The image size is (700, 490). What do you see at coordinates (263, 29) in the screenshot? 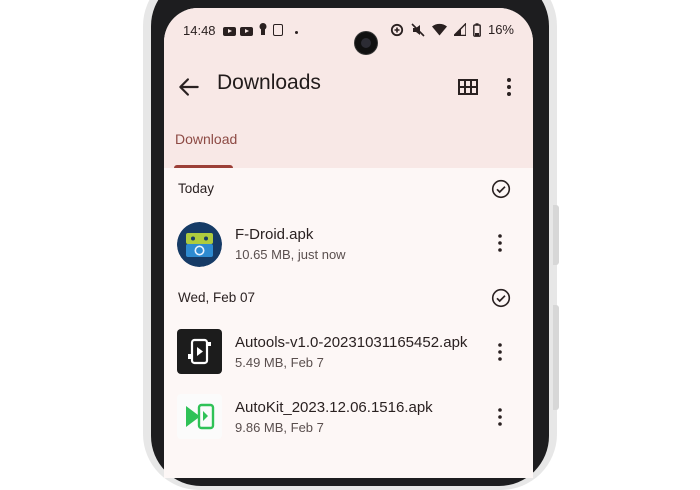
I see `keyhole-icon` at bounding box center [263, 29].